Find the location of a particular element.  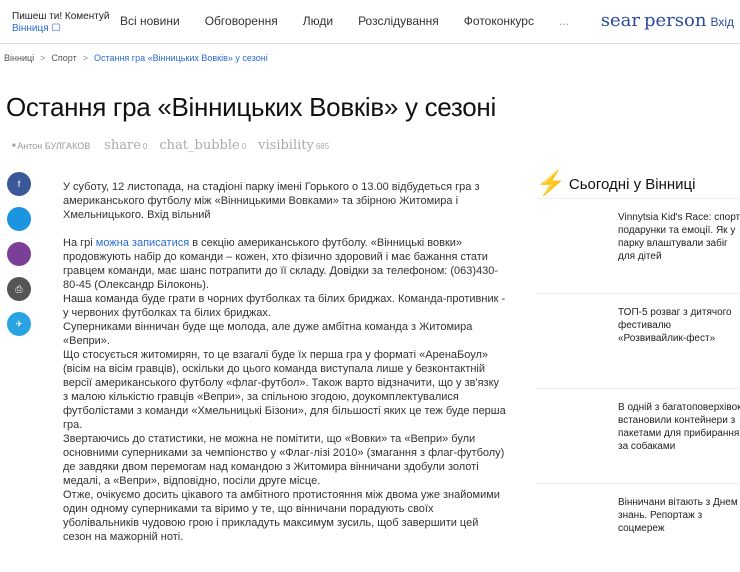

header-tools: sear person Вхід is located at coordinates (667, 20).